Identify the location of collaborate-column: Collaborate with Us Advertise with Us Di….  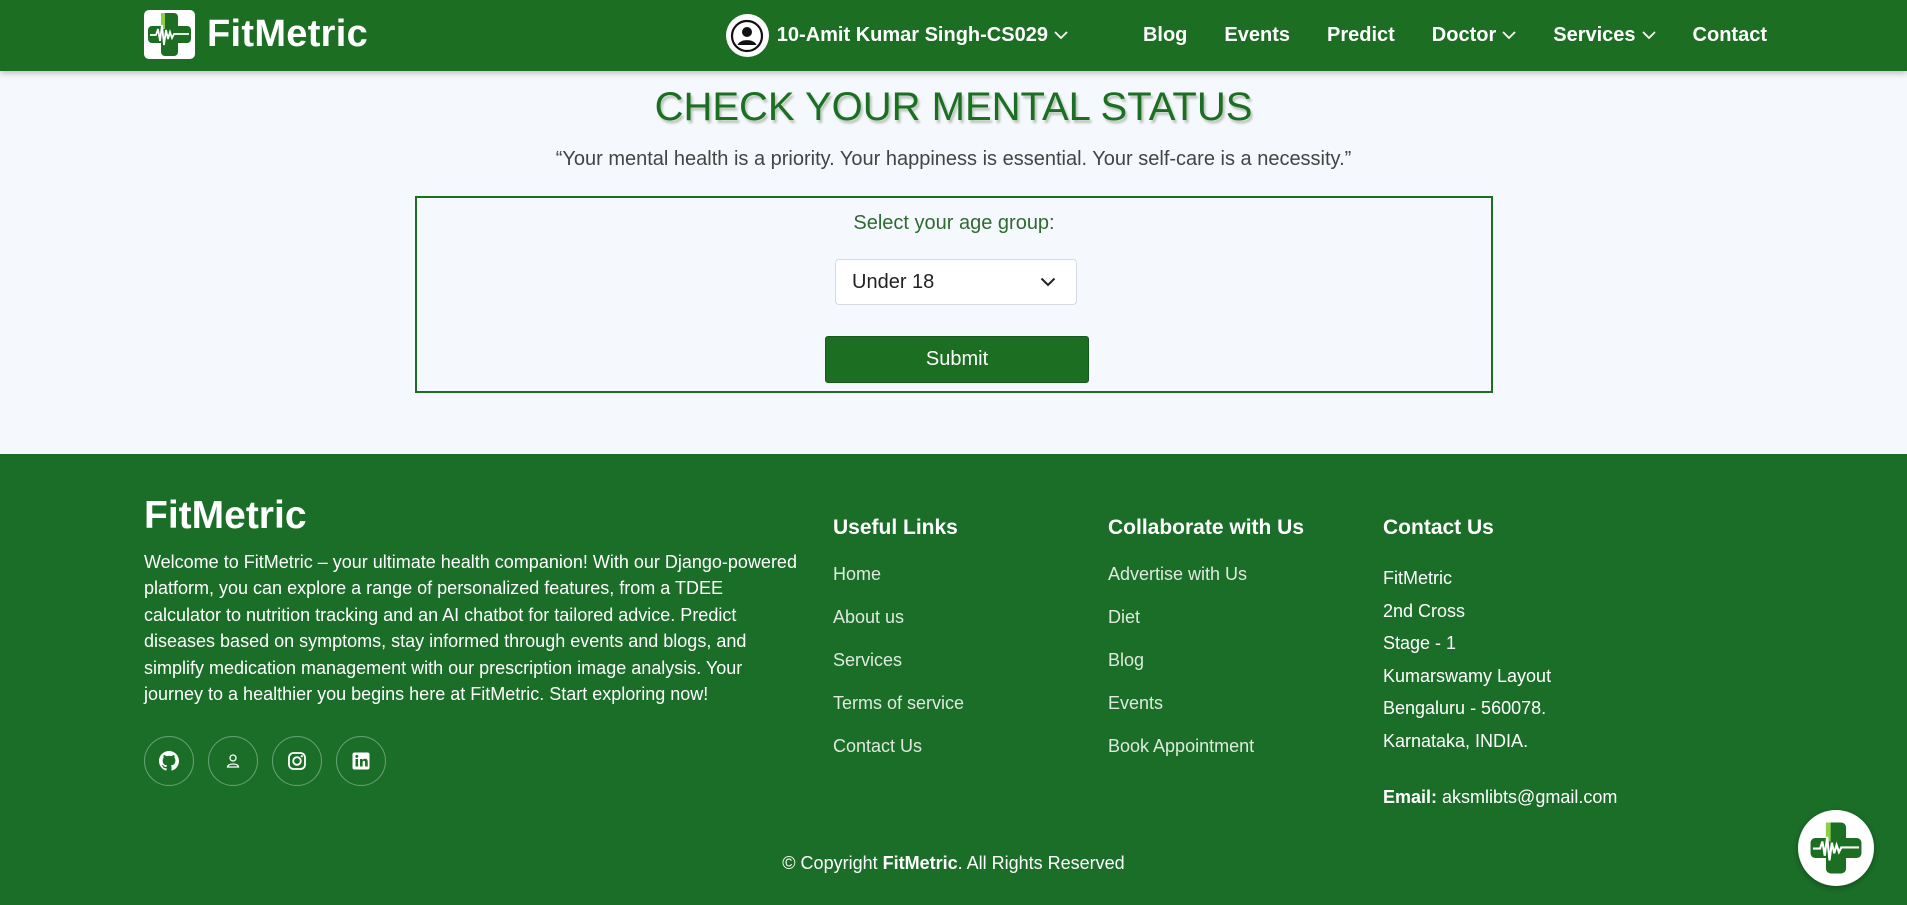
(1206, 637).